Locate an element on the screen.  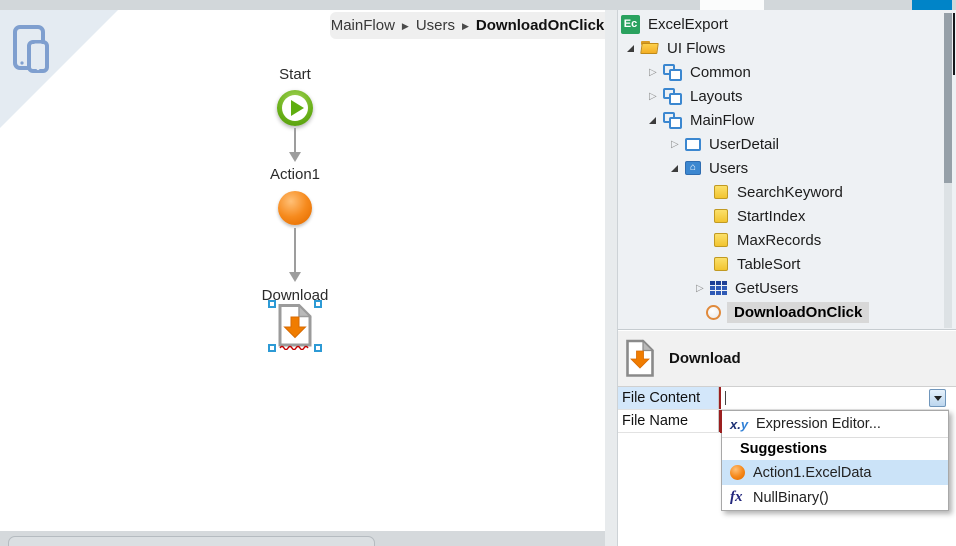
home-screen-icon: ⌂ is located at coordinates (693, 168).